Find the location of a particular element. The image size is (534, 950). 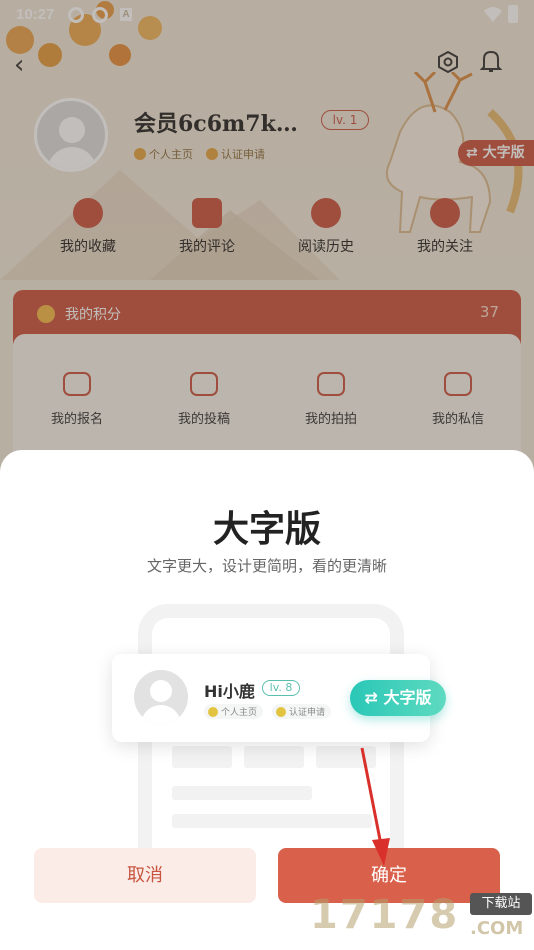

watermark-digits: 17178 is located at coordinates (385, 915).